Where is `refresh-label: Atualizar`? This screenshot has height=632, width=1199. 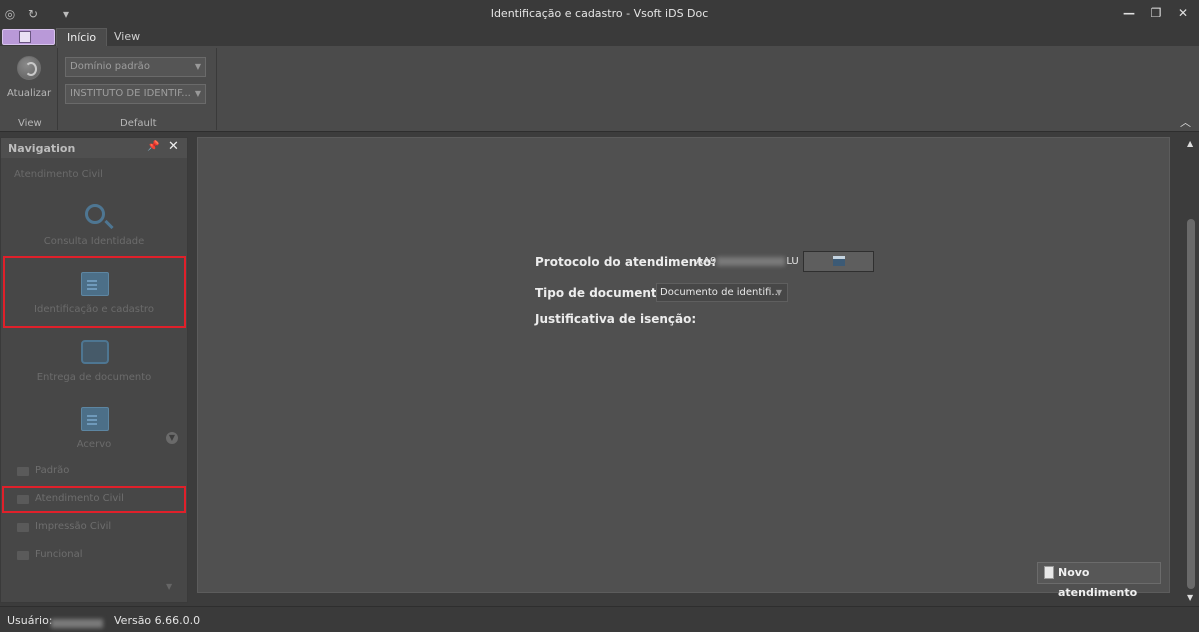
refresh-label: Atualizar is located at coordinates (29, 93).